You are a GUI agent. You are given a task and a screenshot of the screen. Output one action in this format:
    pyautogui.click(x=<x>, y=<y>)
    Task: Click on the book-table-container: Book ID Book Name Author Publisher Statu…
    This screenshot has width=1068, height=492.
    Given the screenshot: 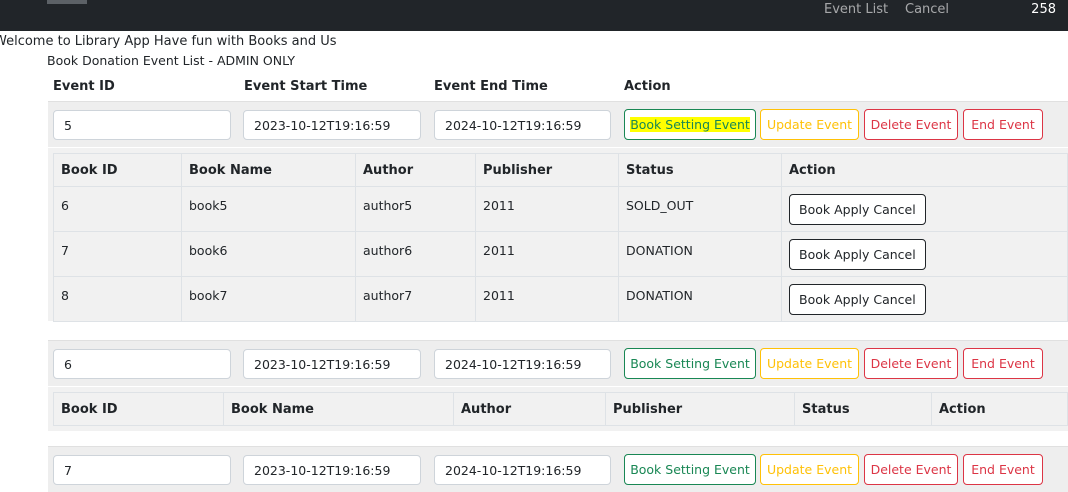 What is the action you would take?
    pyautogui.click(x=558, y=409)
    